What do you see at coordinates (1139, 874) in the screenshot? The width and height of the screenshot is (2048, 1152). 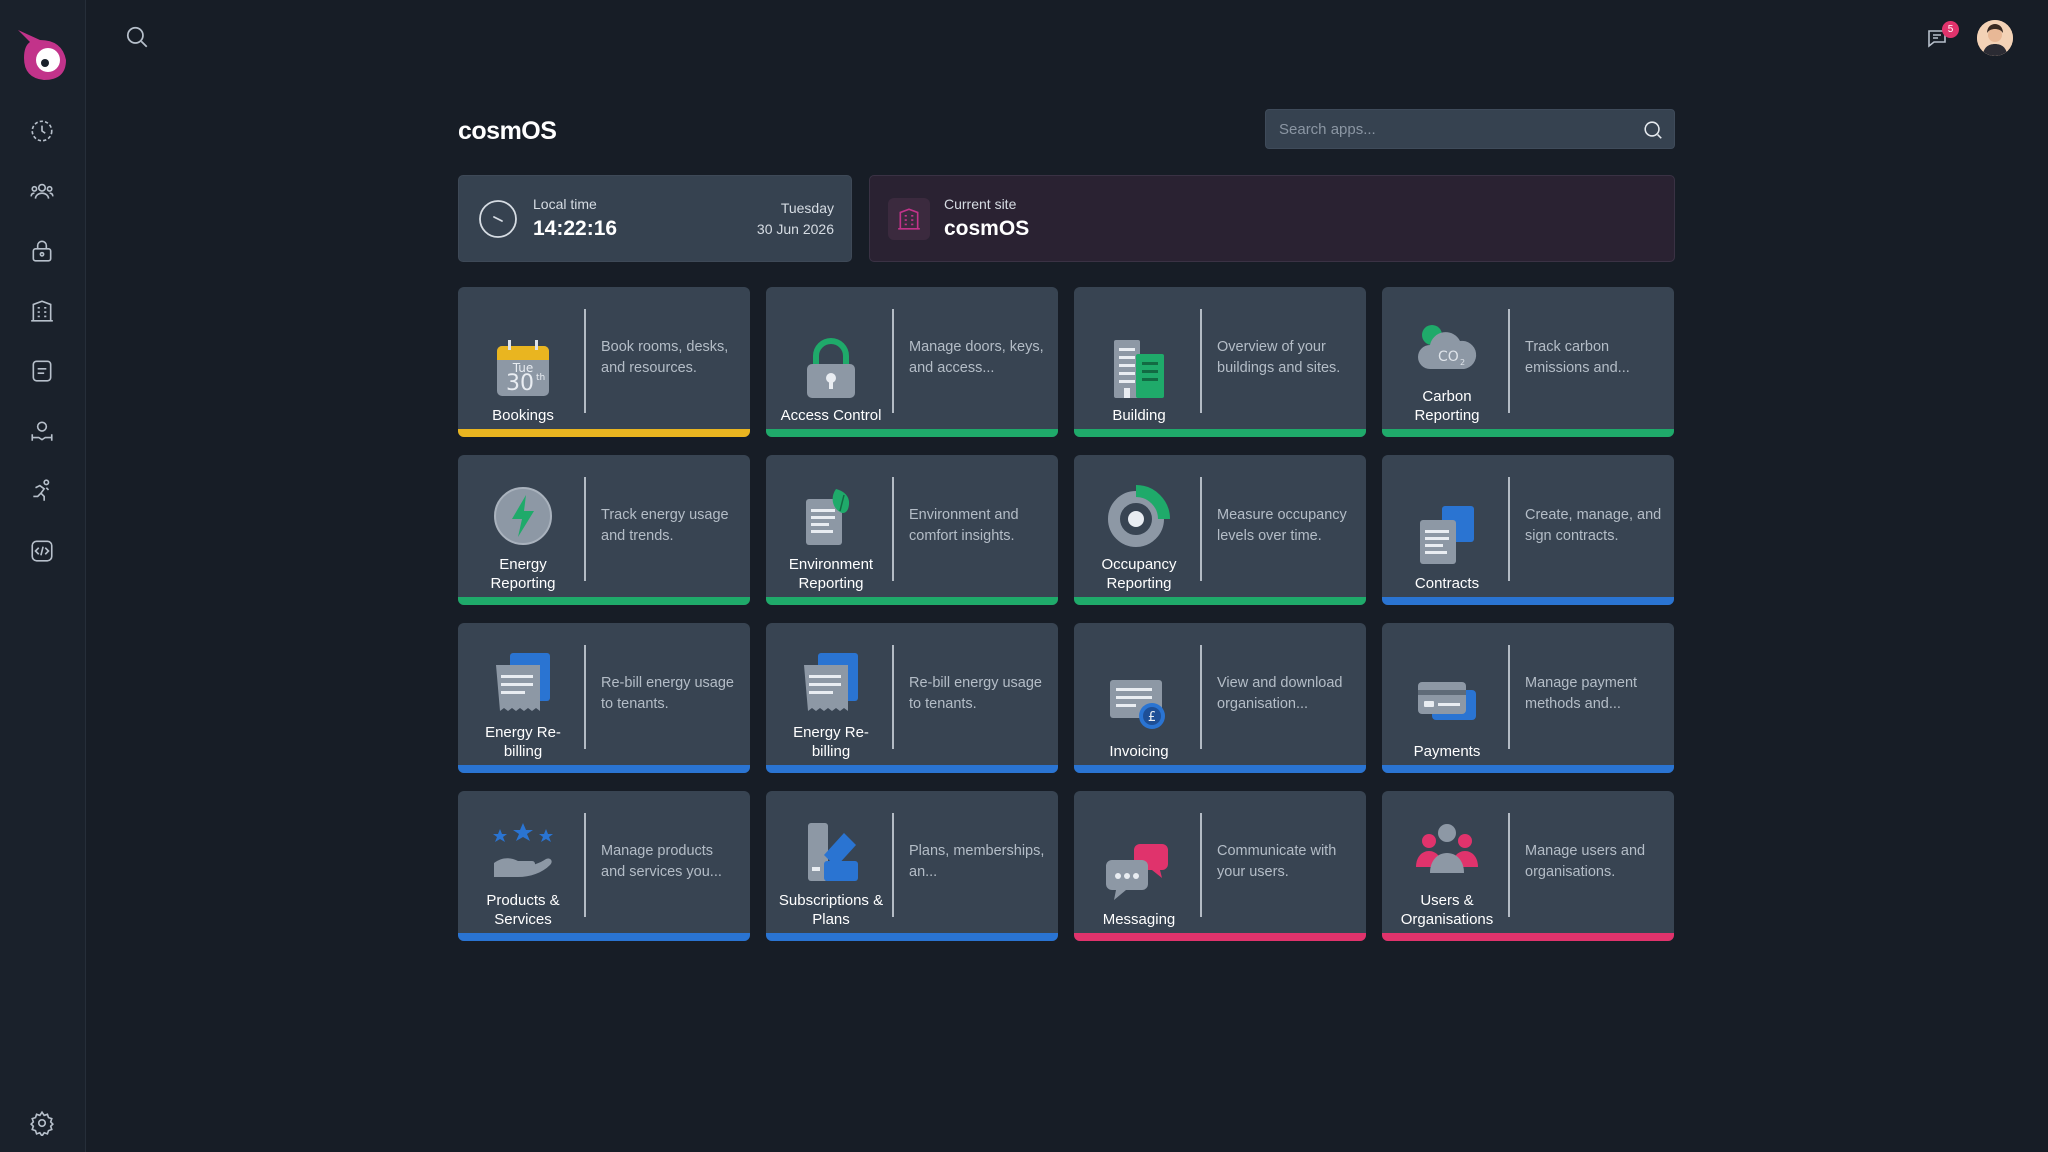 I see `chat-bubbles-icon` at bounding box center [1139, 874].